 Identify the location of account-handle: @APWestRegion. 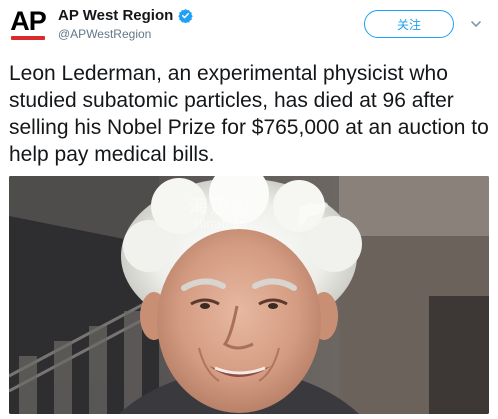
(104, 34).